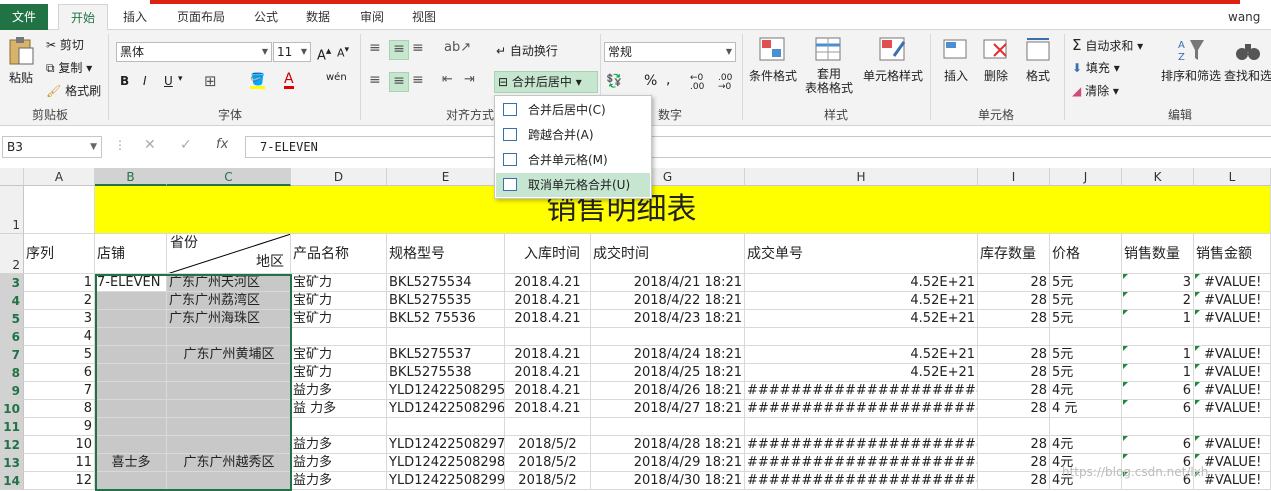  Describe the element at coordinates (339, 373) in the screenshot. I see `cell-d8: 宝矿力` at that location.